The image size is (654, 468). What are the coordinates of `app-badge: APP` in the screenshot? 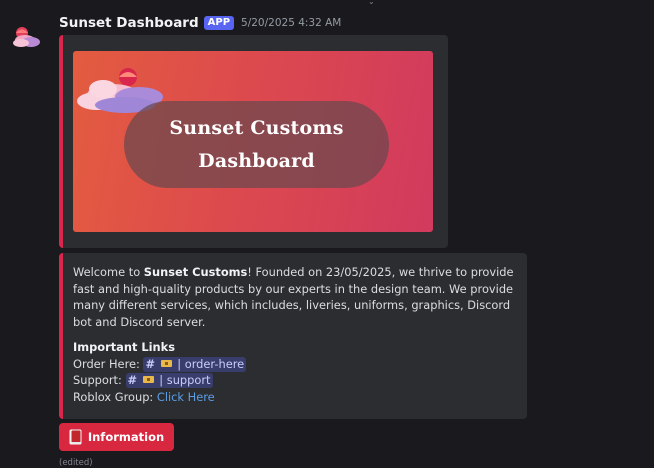 It's located at (219, 23).